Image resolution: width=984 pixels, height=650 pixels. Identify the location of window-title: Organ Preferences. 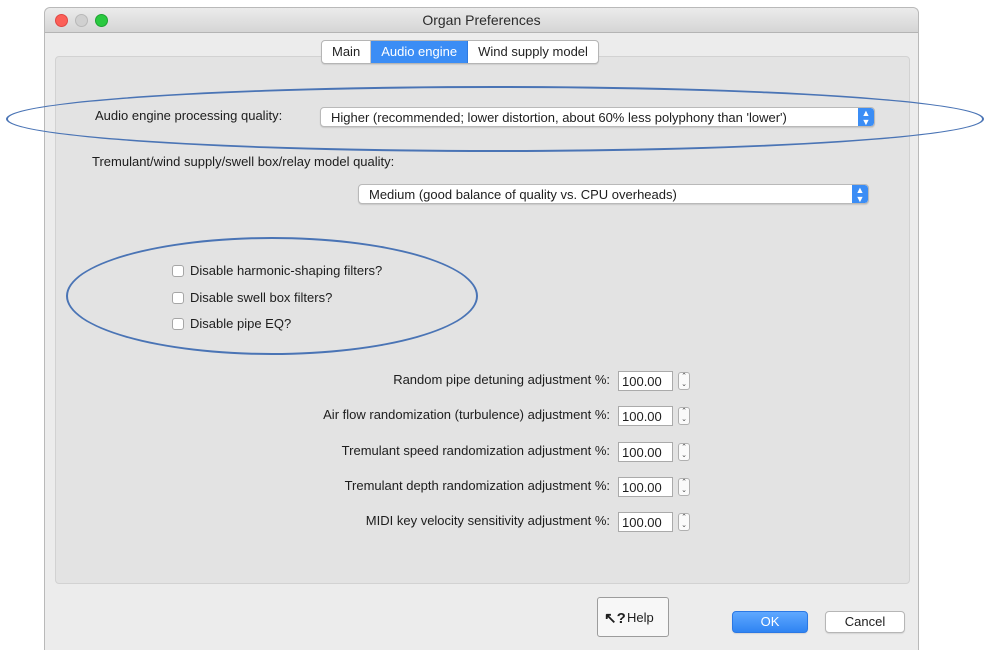
(481, 20).